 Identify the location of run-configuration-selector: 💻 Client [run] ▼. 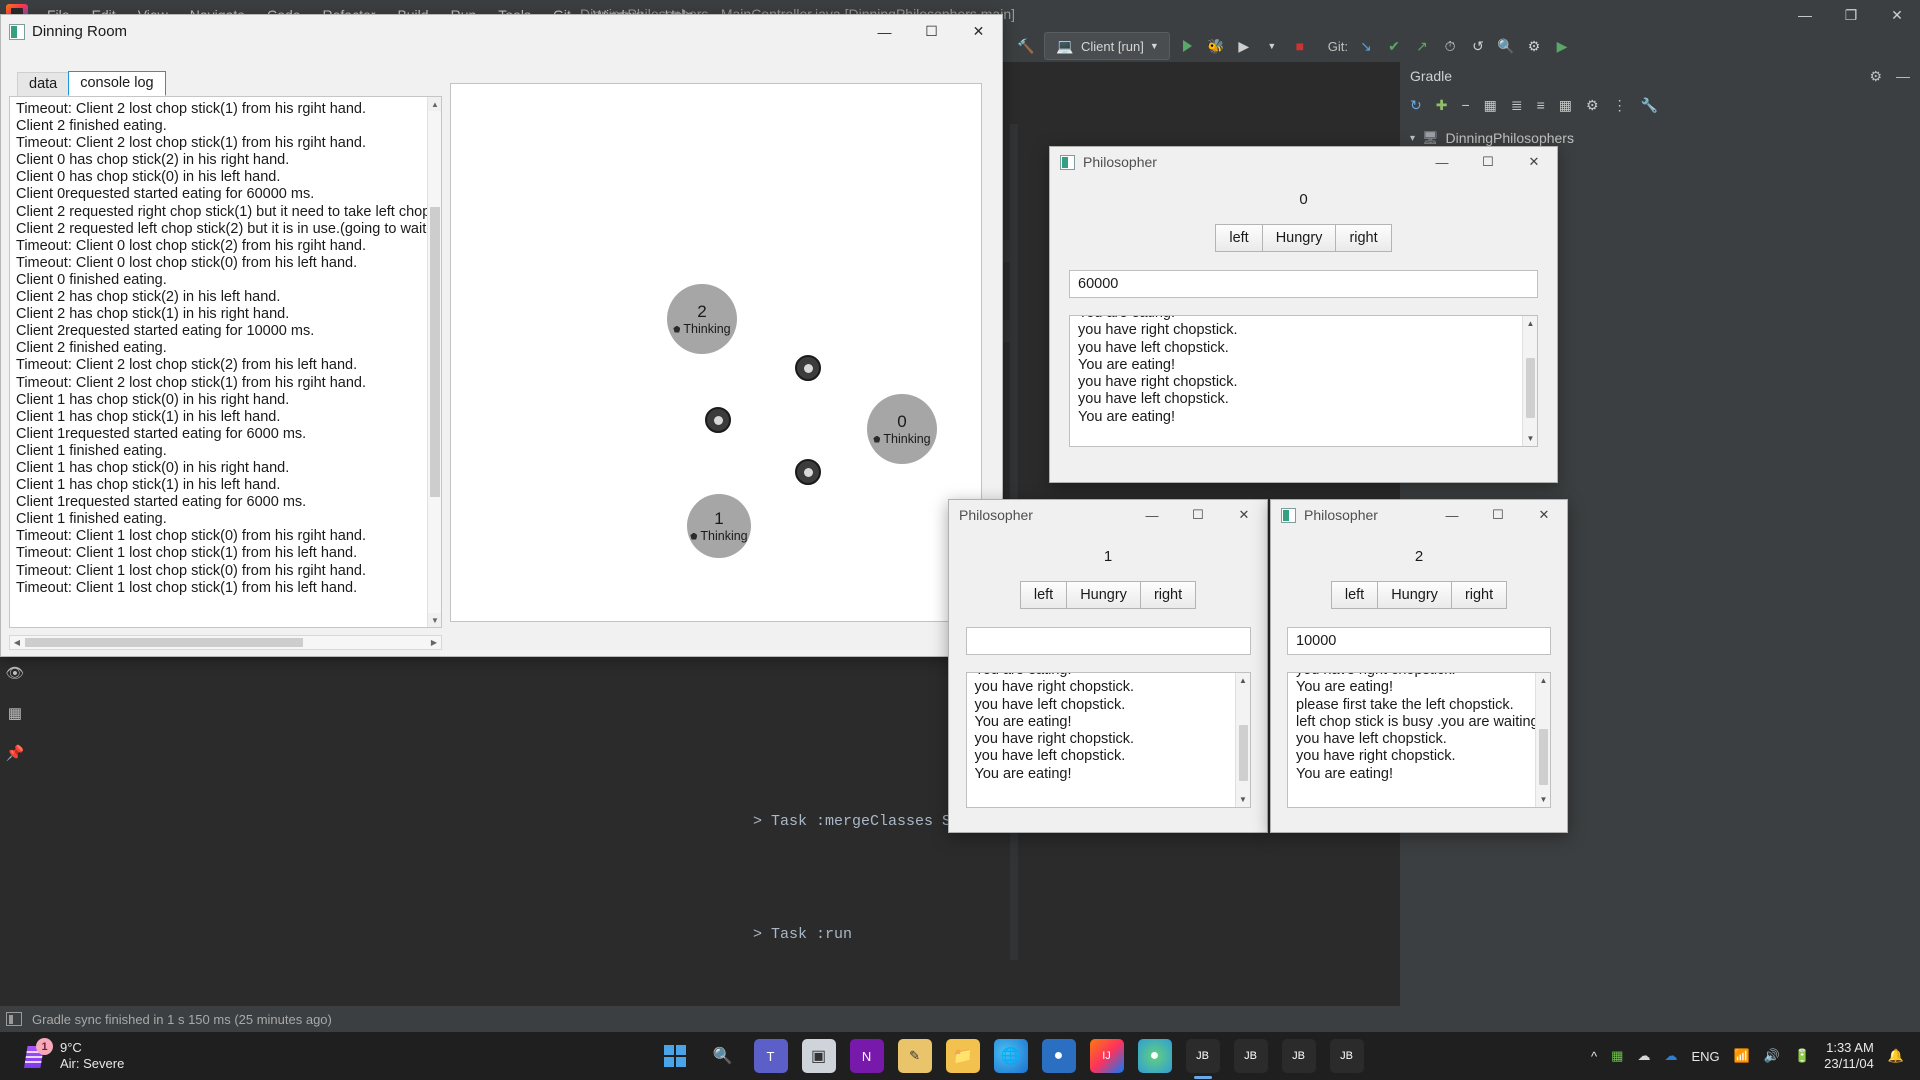
(1107, 46).